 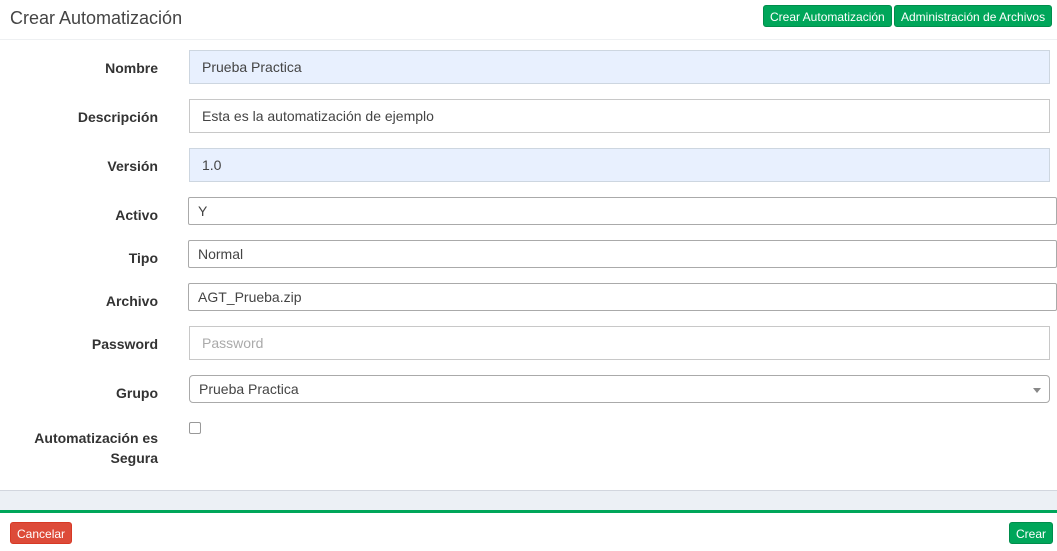 I want to click on file-management-button: Administración de Archivos, so click(x=973, y=16).